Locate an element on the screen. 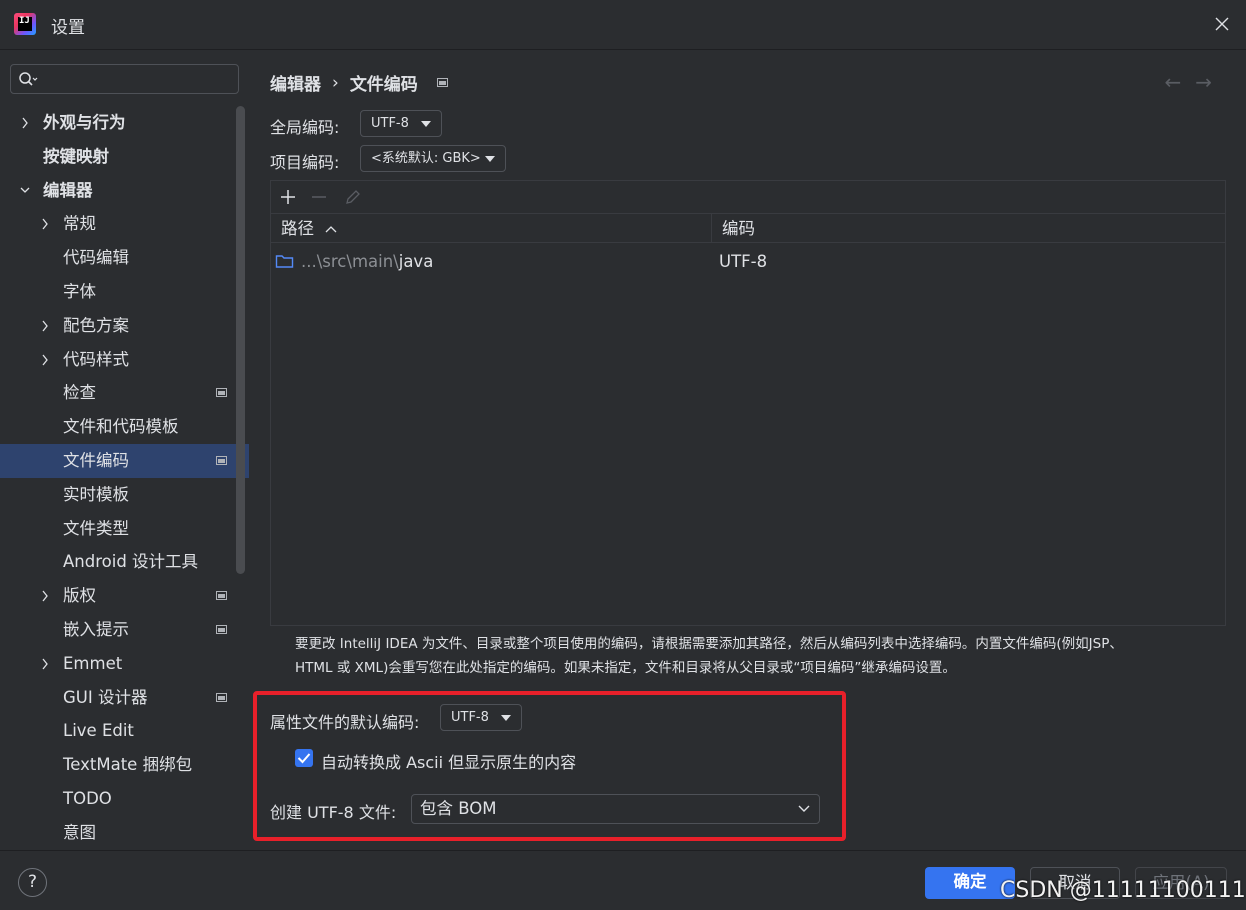 This screenshot has height=910, width=1246. edit-path-button is located at coordinates (353, 197).